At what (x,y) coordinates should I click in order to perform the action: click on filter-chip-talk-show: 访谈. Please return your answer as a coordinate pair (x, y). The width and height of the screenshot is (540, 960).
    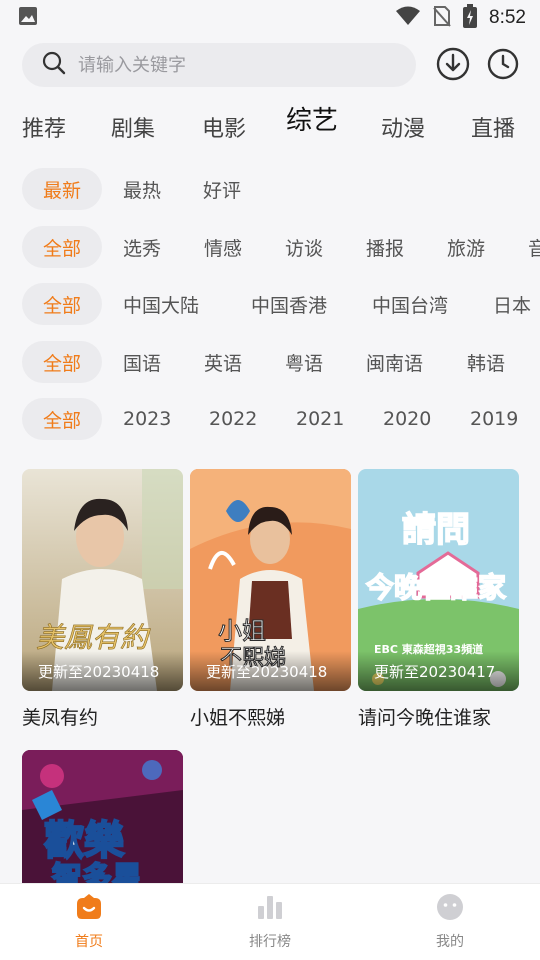
    Looking at the image, I should click on (304, 247).